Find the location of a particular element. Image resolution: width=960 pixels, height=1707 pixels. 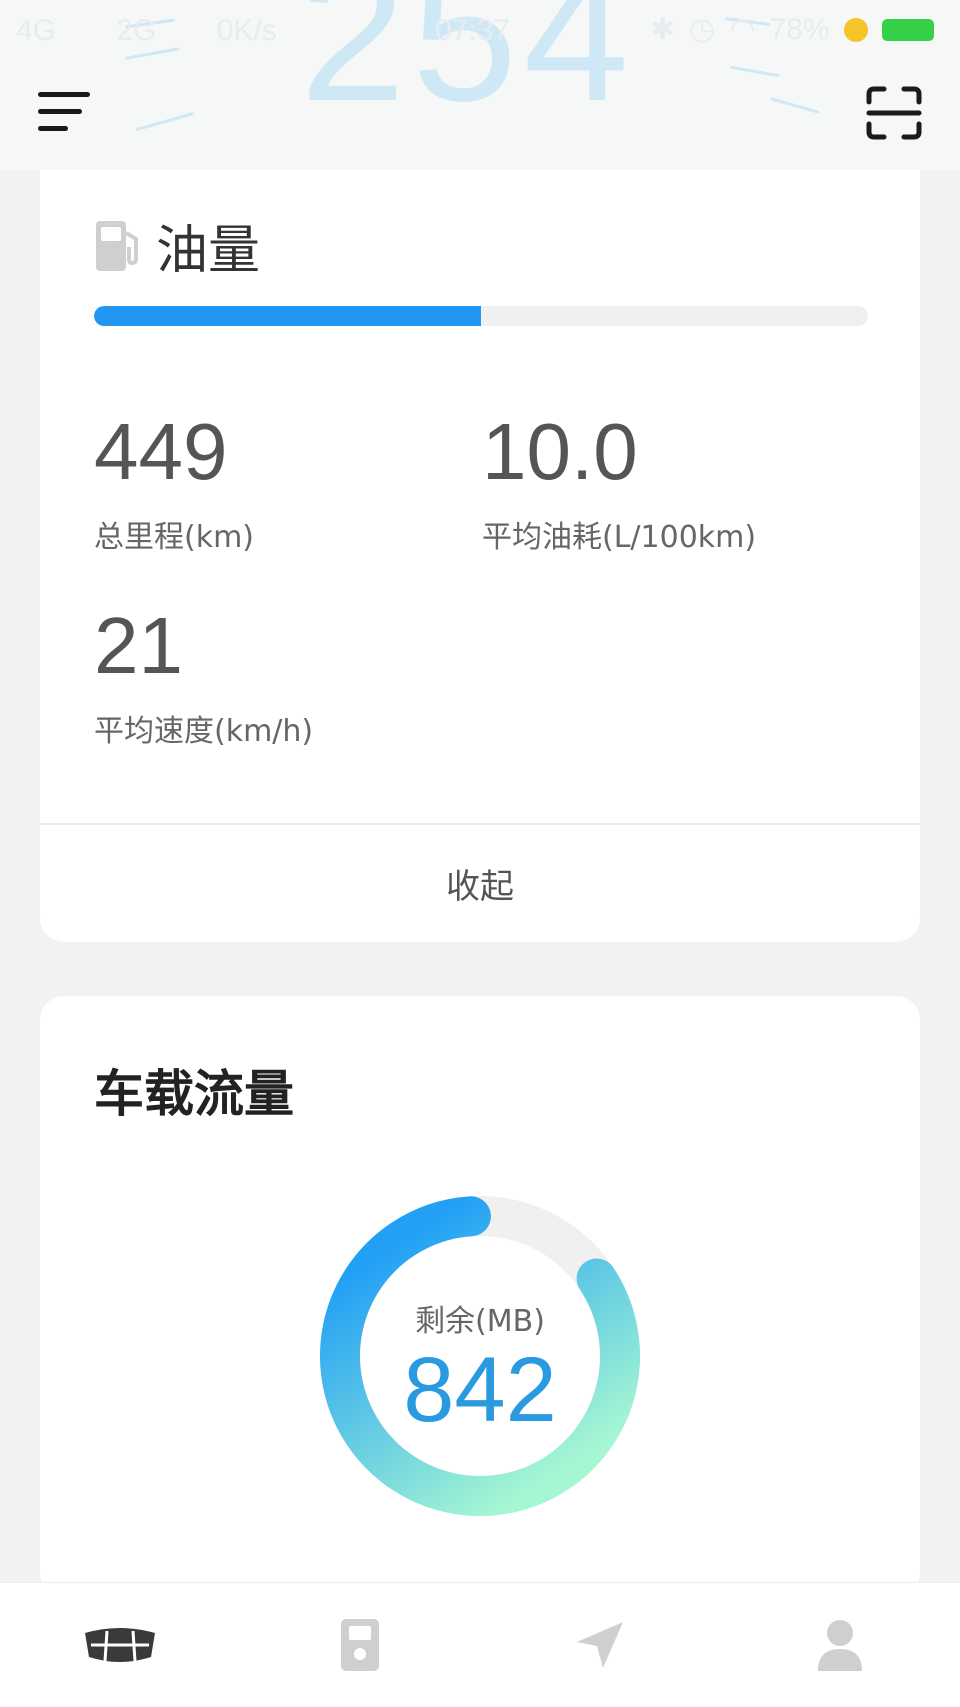

network-speed: 0K/s is located at coordinates (246, 30).